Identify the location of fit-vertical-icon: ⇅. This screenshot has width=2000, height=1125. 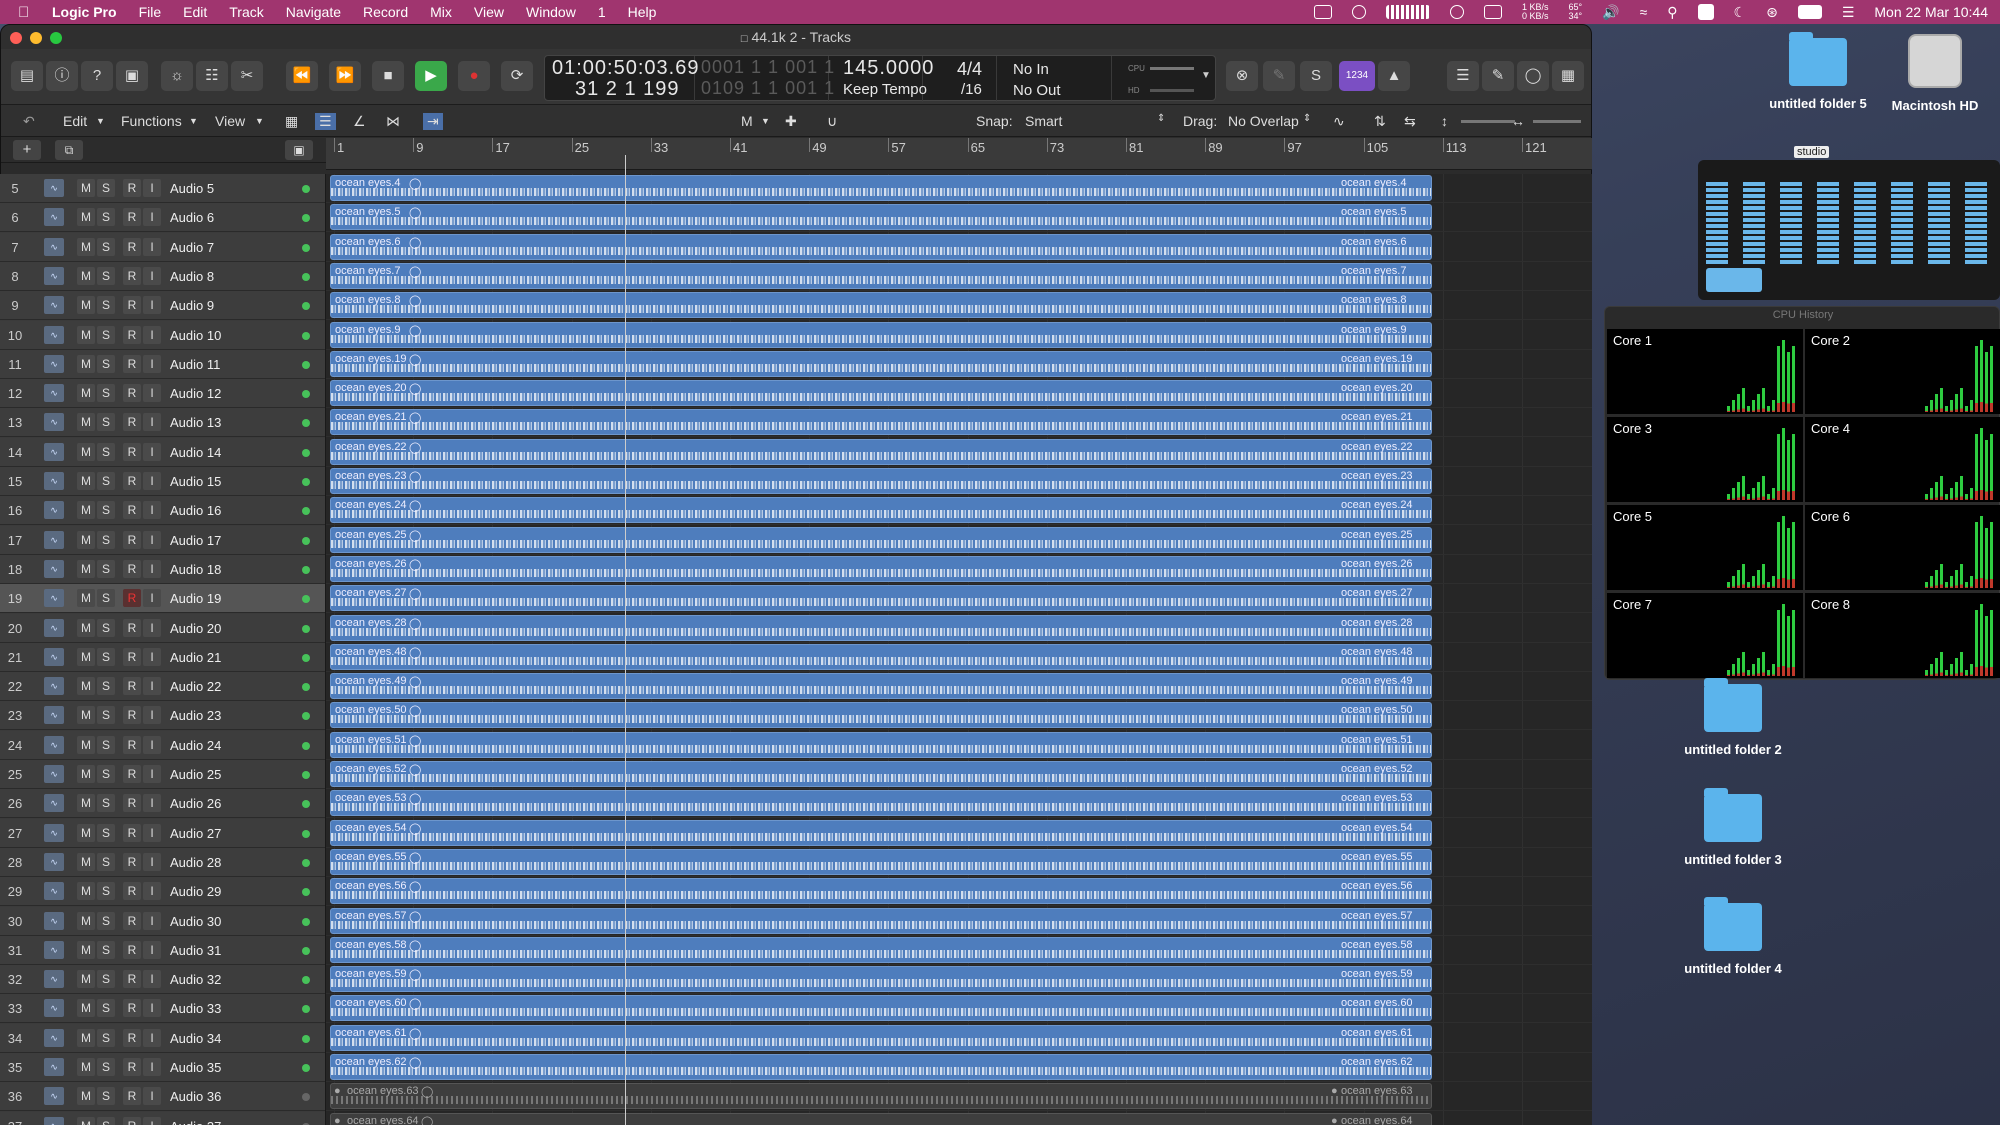
(1380, 121).